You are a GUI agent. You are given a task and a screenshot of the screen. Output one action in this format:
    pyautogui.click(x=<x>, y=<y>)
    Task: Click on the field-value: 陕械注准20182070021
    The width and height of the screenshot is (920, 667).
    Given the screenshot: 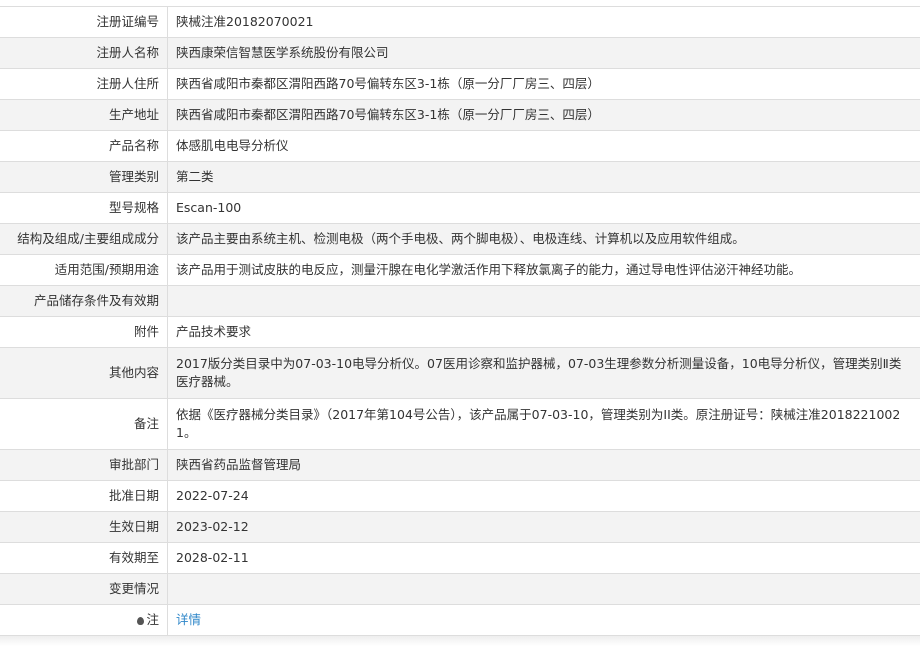 What is the action you would take?
    pyautogui.click(x=543, y=22)
    